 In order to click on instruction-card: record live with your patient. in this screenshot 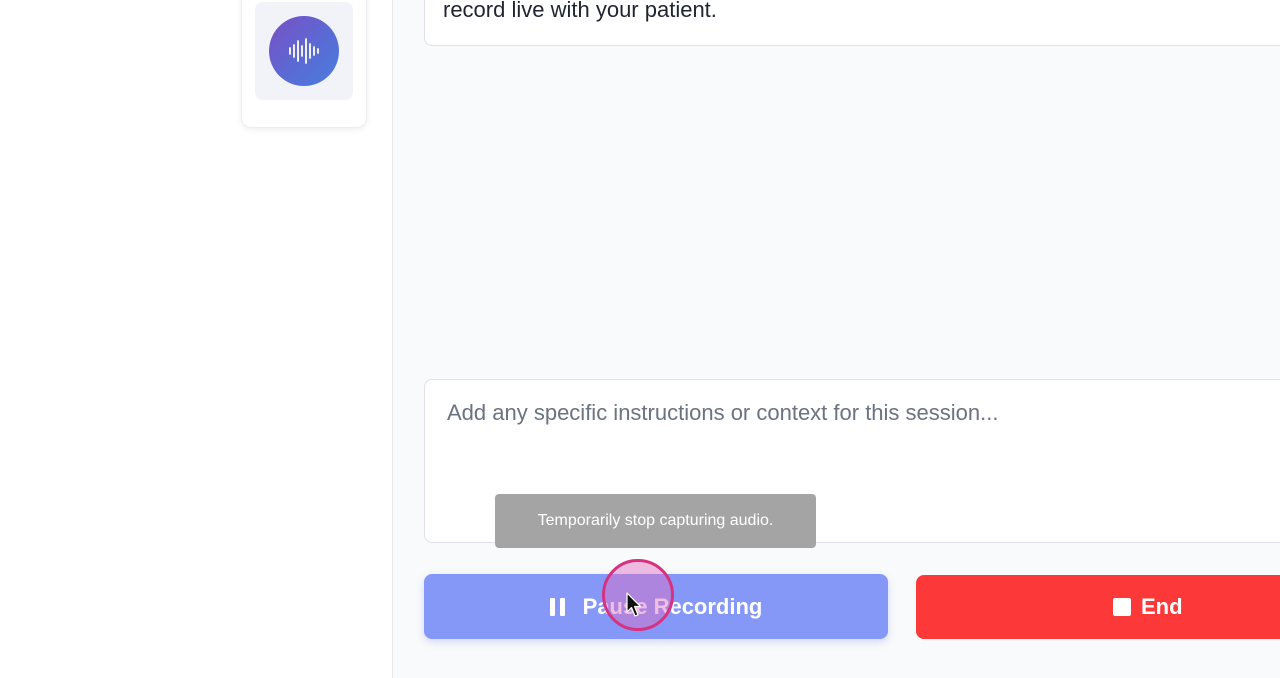, I will do `click(852, 23)`.